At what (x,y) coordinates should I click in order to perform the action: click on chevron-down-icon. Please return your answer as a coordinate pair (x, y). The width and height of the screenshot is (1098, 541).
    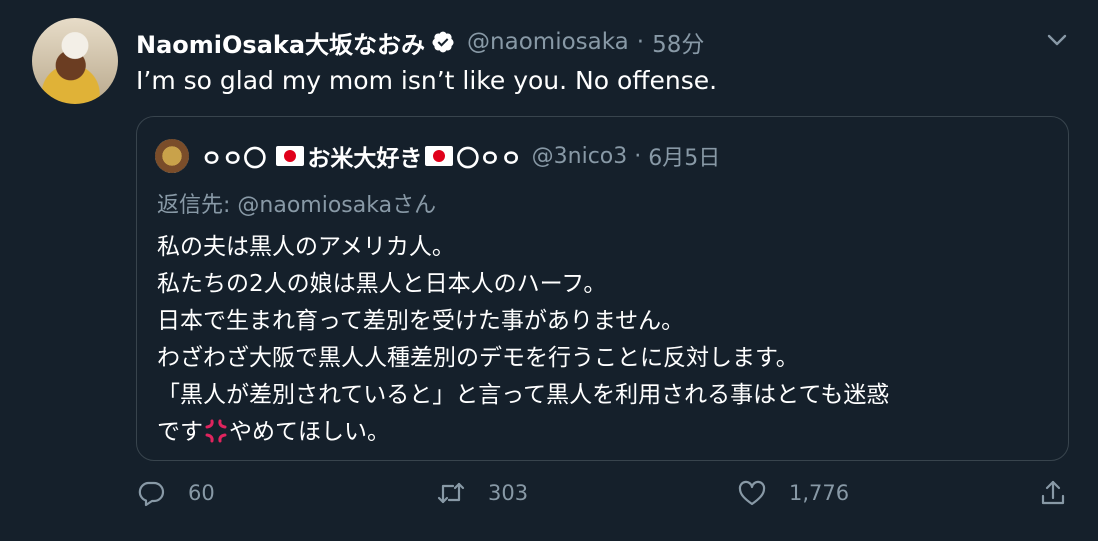
    Looking at the image, I should click on (1057, 40).